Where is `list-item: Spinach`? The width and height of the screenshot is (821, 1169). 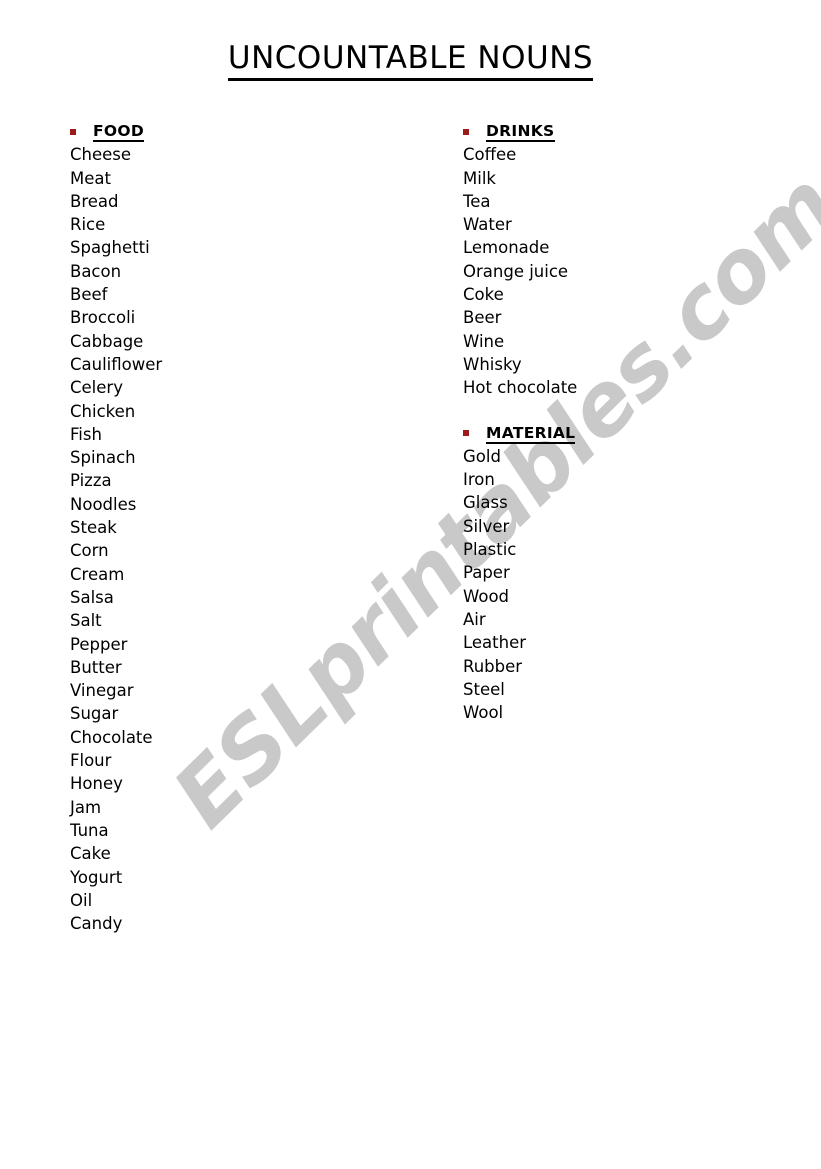
list-item: Spinach is located at coordinates (103, 458).